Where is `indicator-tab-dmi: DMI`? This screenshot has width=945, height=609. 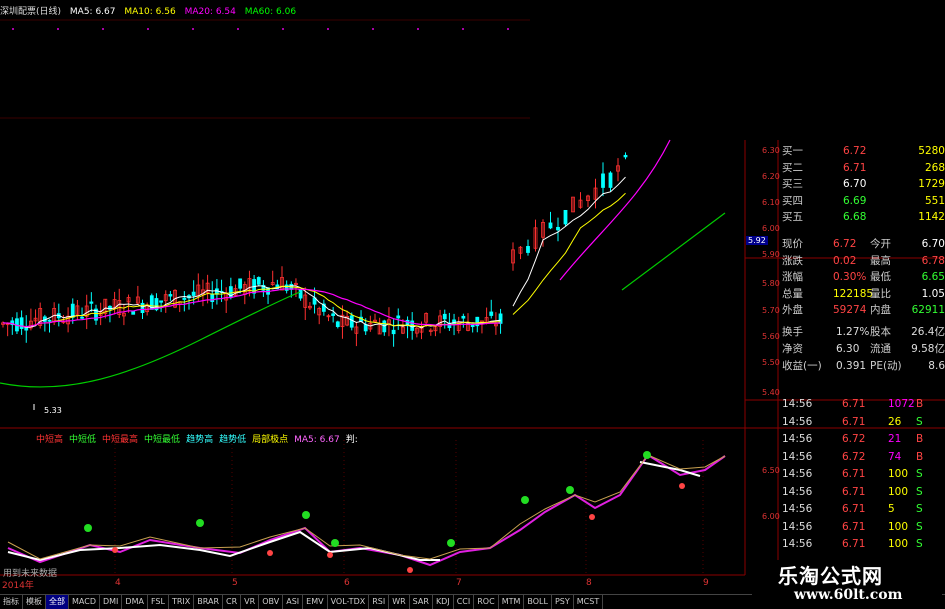 indicator-tab-dmi: DMI is located at coordinates (111, 602).